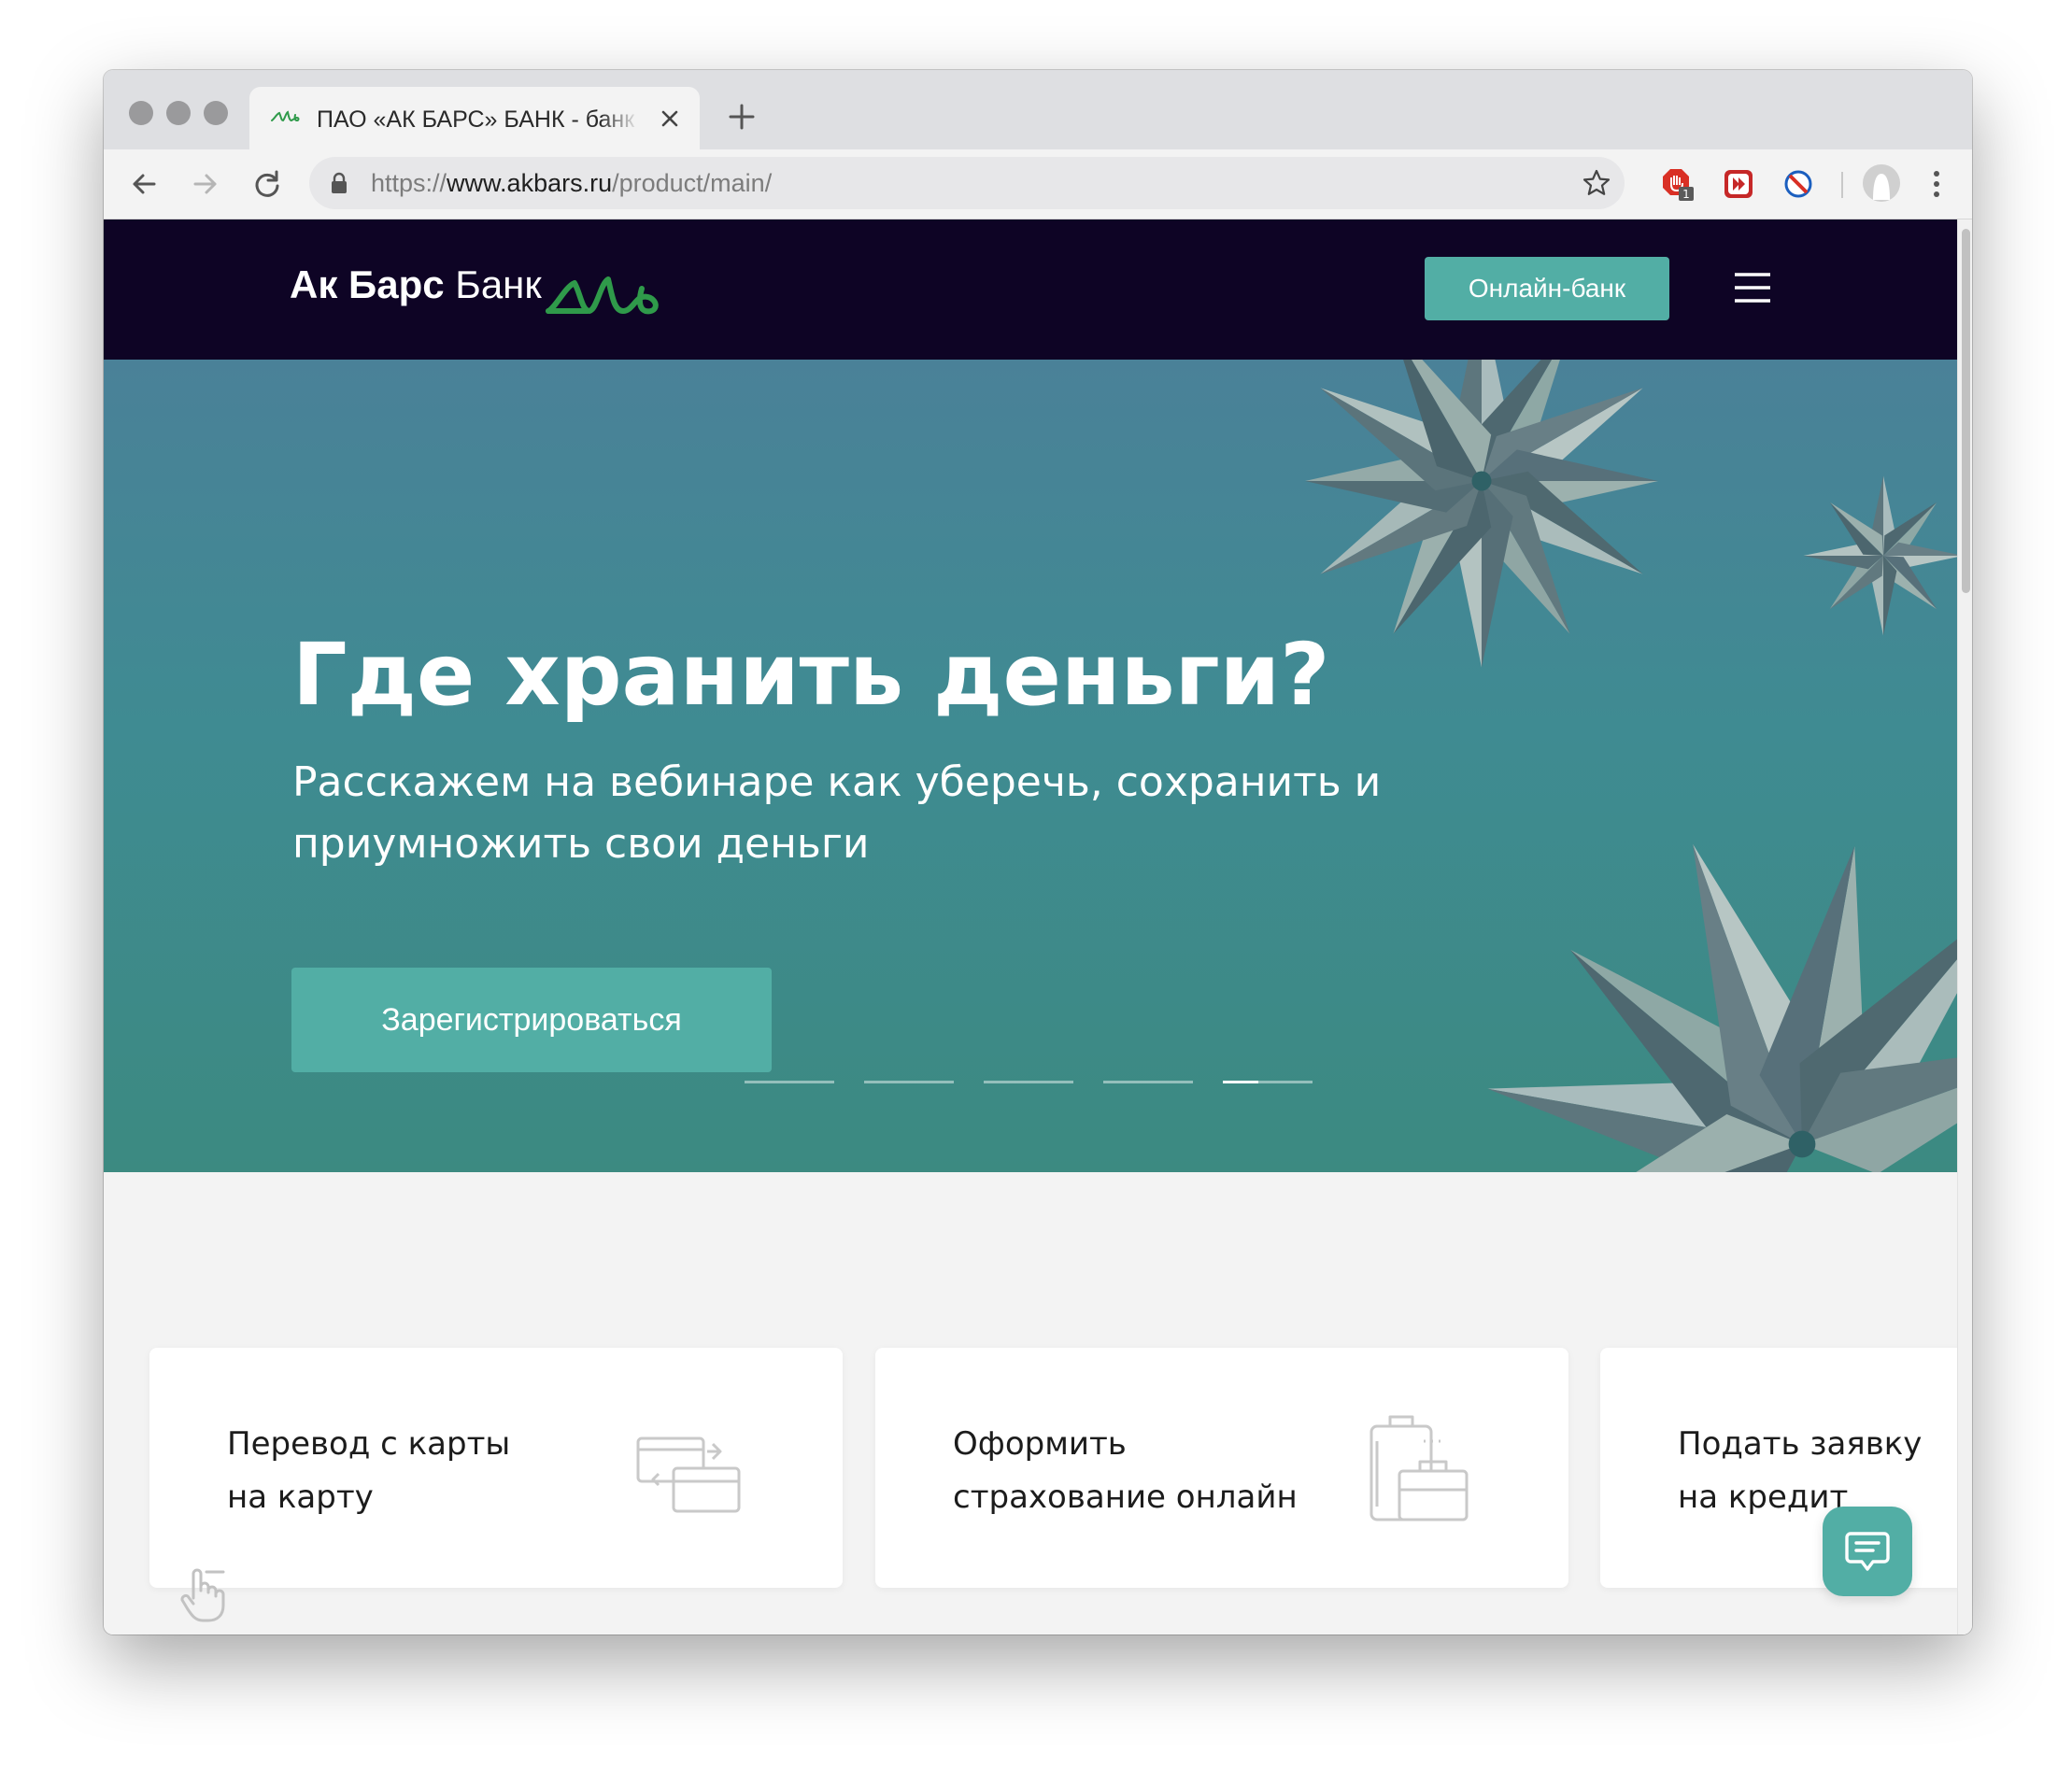 Image resolution: width=2072 pixels, height=1769 pixels. What do you see at coordinates (493, 284) in the screenshot?
I see `logo-text-light: Банк` at bounding box center [493, 284].